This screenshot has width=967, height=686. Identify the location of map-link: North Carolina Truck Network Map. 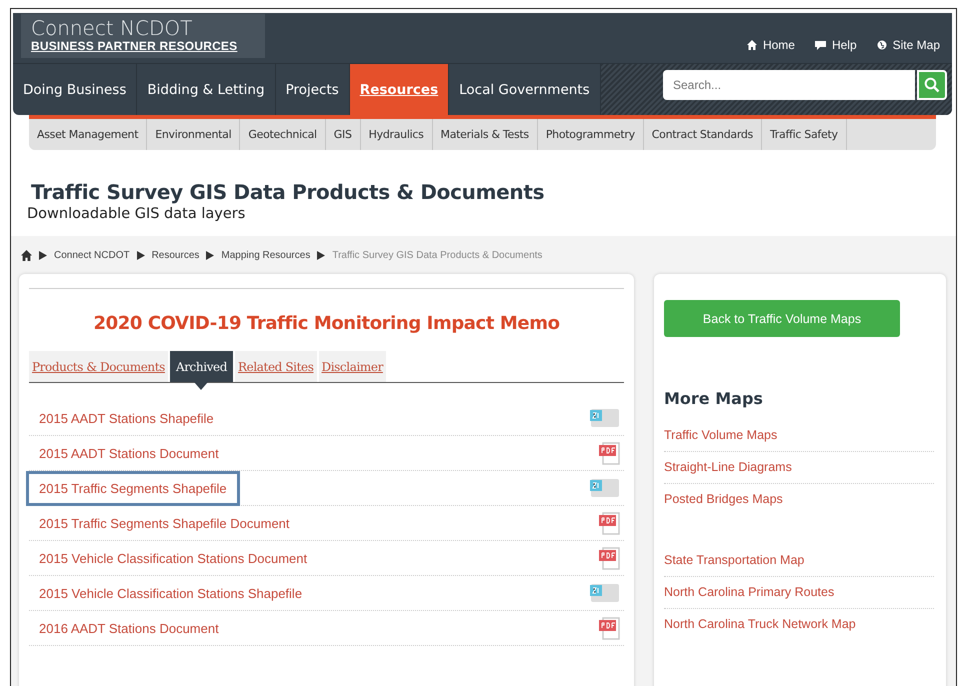
(799, 624).